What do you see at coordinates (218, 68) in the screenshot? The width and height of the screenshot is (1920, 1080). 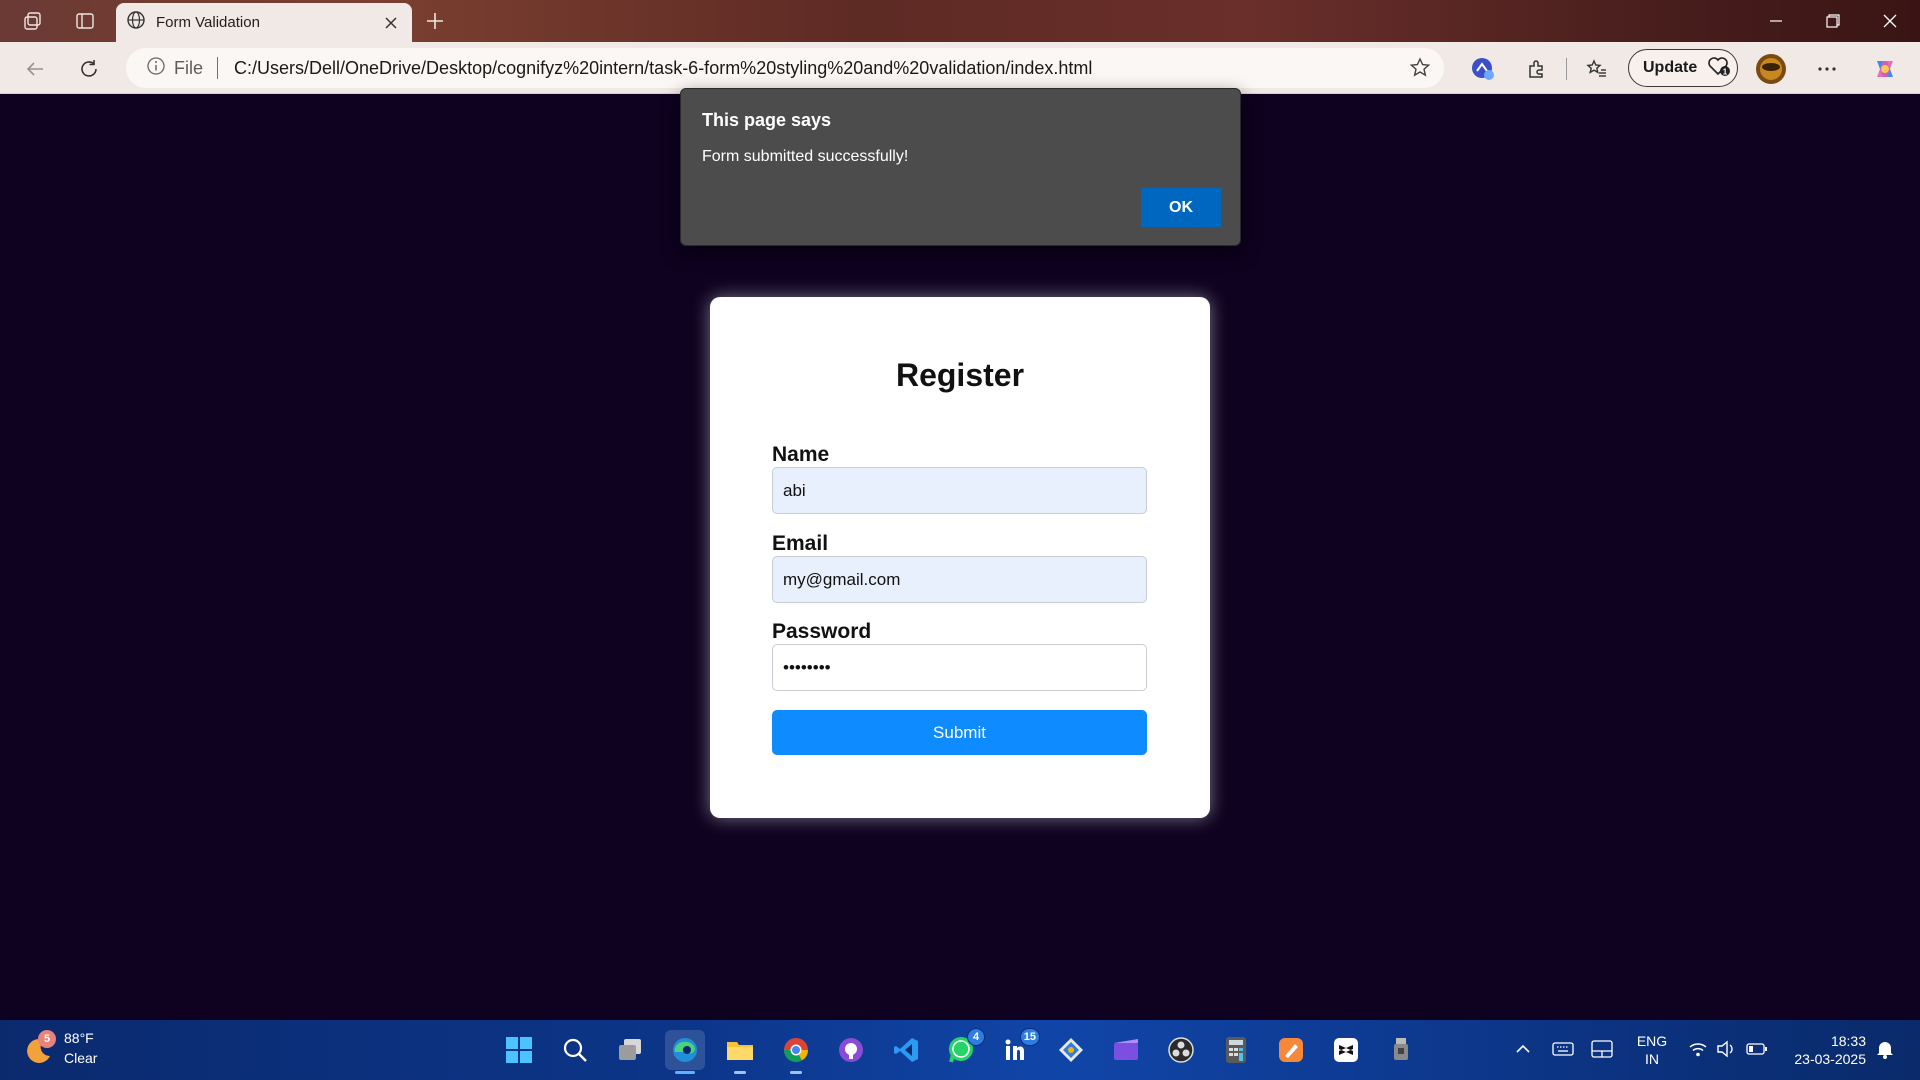 I see `address-separator` at bounding box center [218, 68].